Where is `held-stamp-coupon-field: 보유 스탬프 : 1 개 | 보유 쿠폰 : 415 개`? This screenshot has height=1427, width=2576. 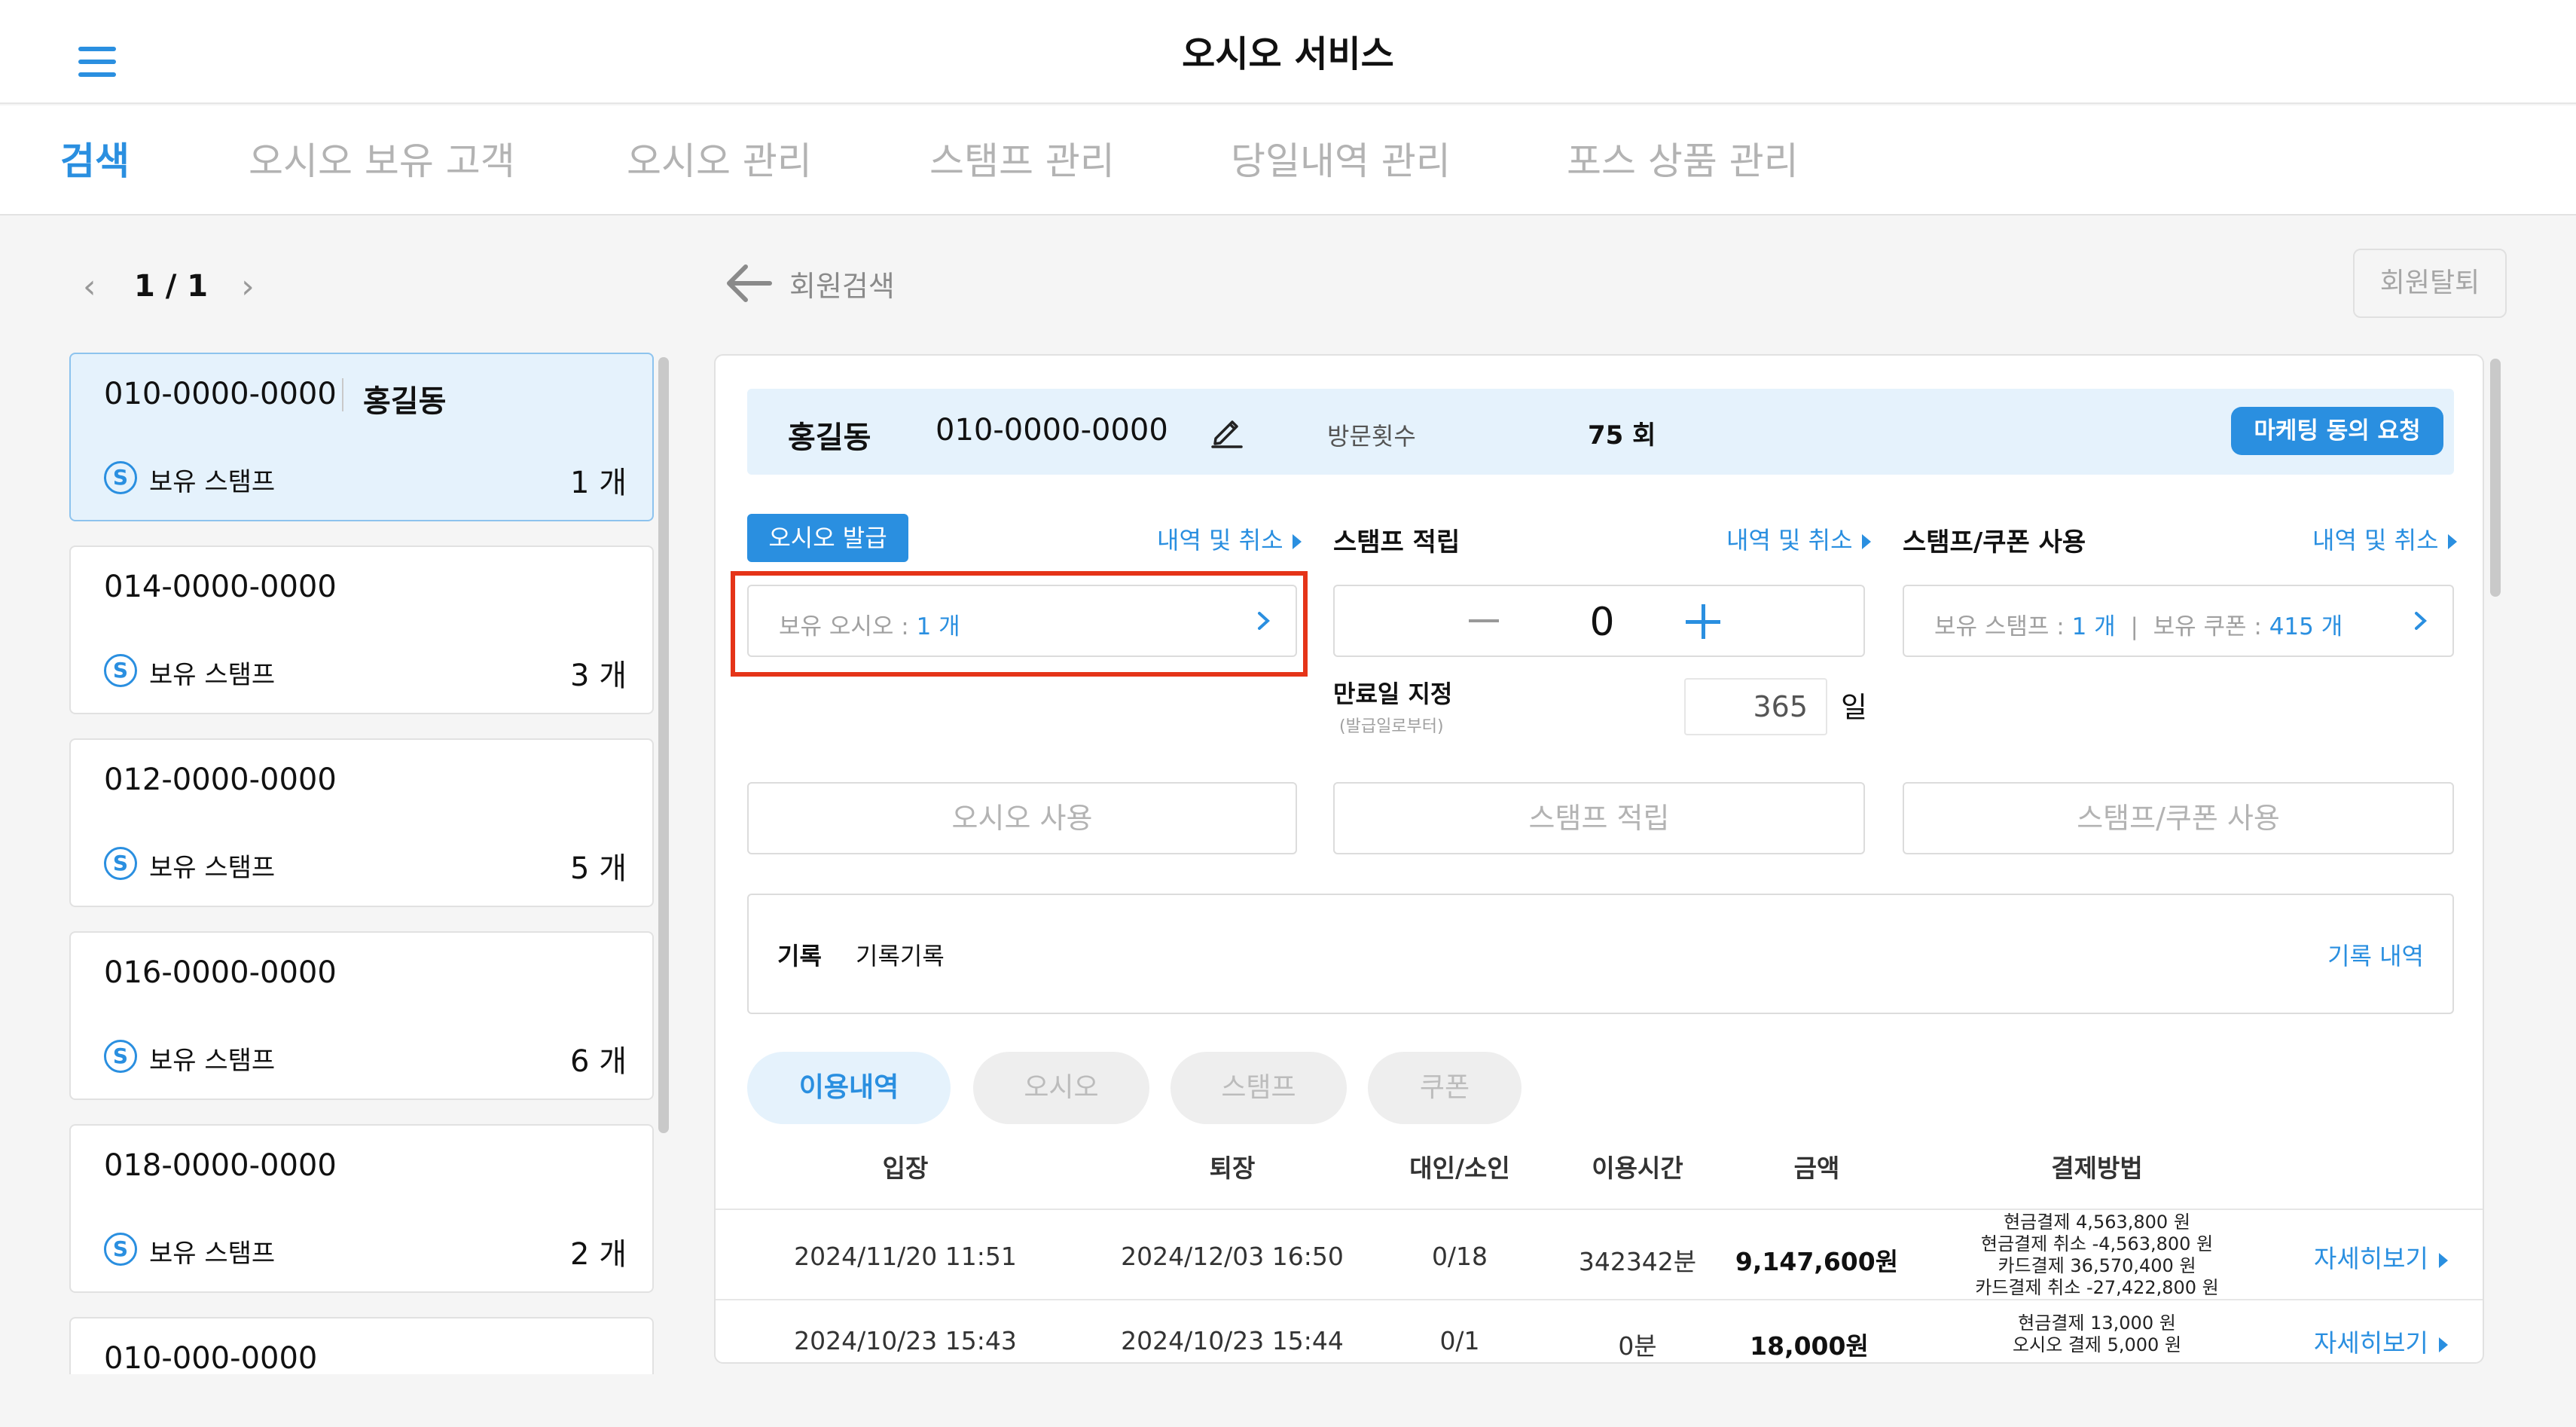
held-stamp-coupon-field: 보유 스탬프 : 1 개 | 보유 쿠폰 : 415 개 is located at coordinates (2179, 621).